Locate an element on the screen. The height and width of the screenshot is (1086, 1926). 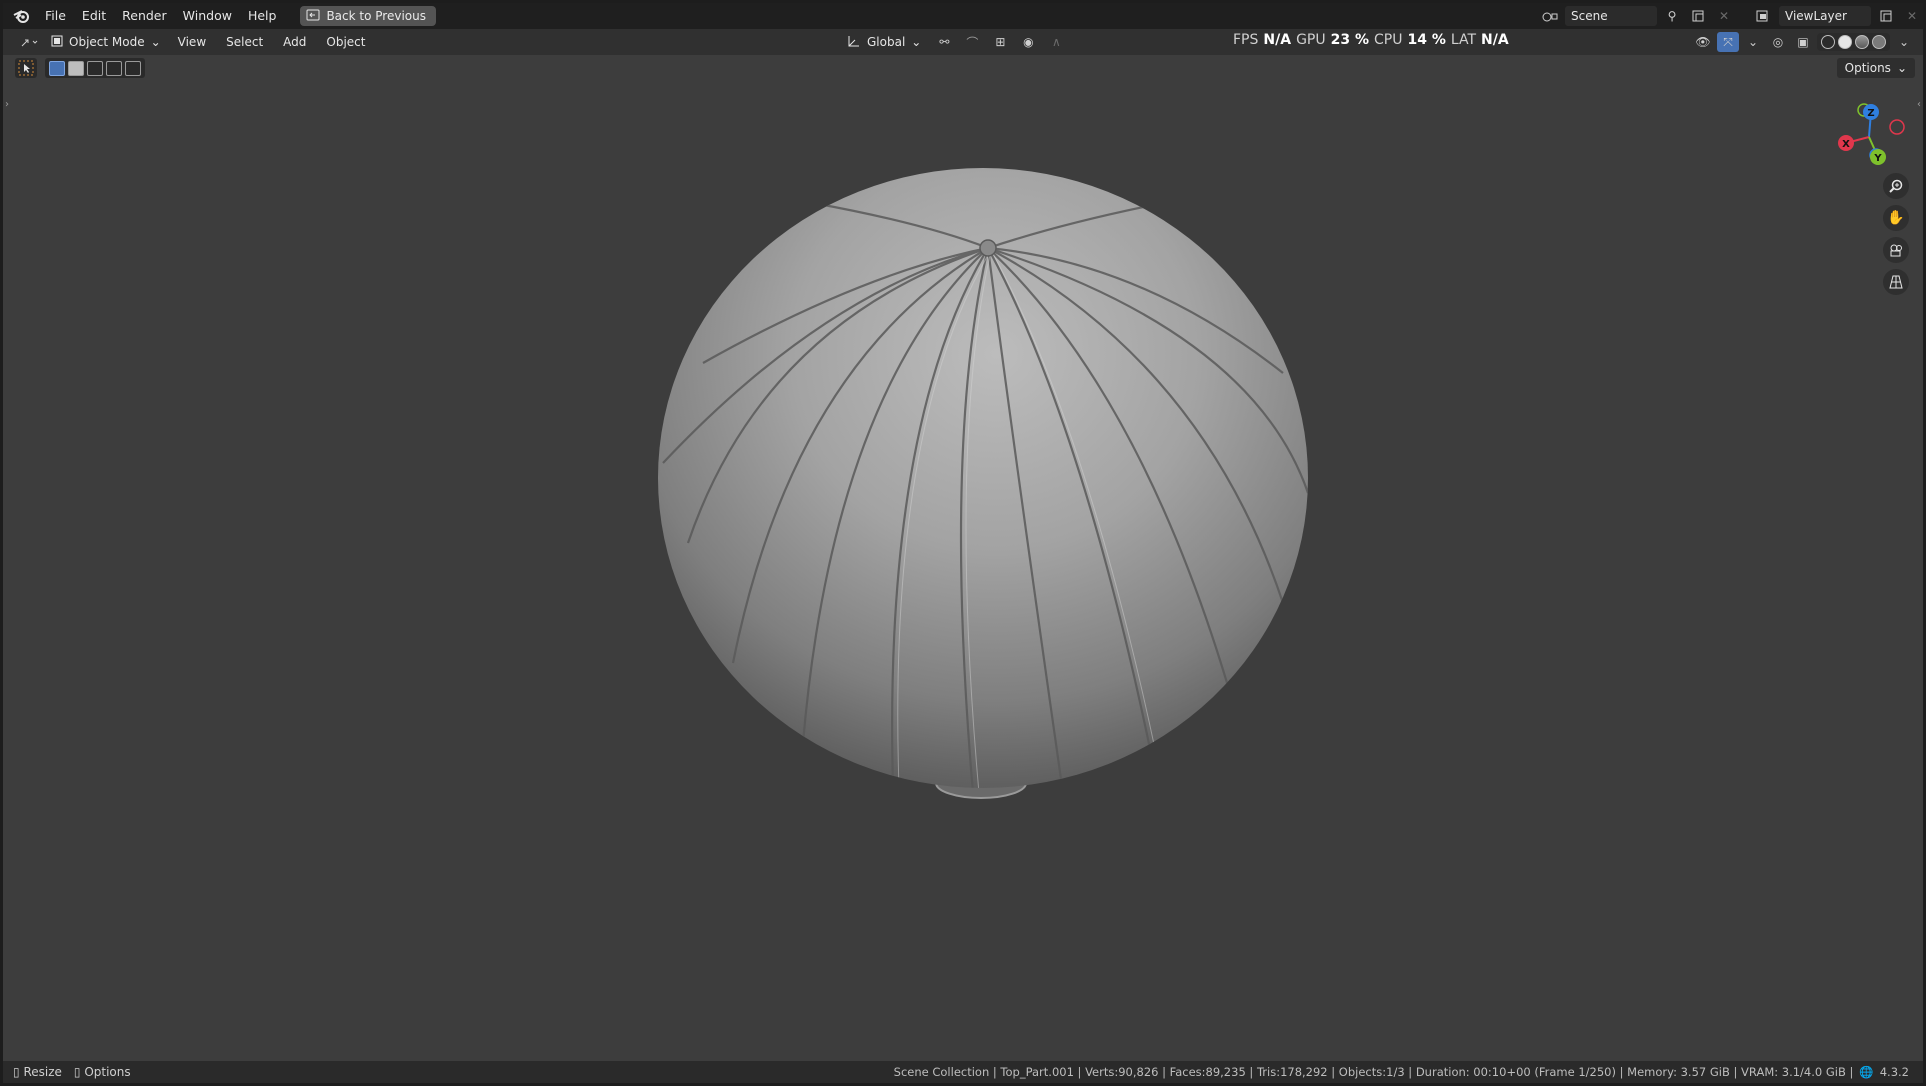
back-icon is located at coordinates (313, 16).